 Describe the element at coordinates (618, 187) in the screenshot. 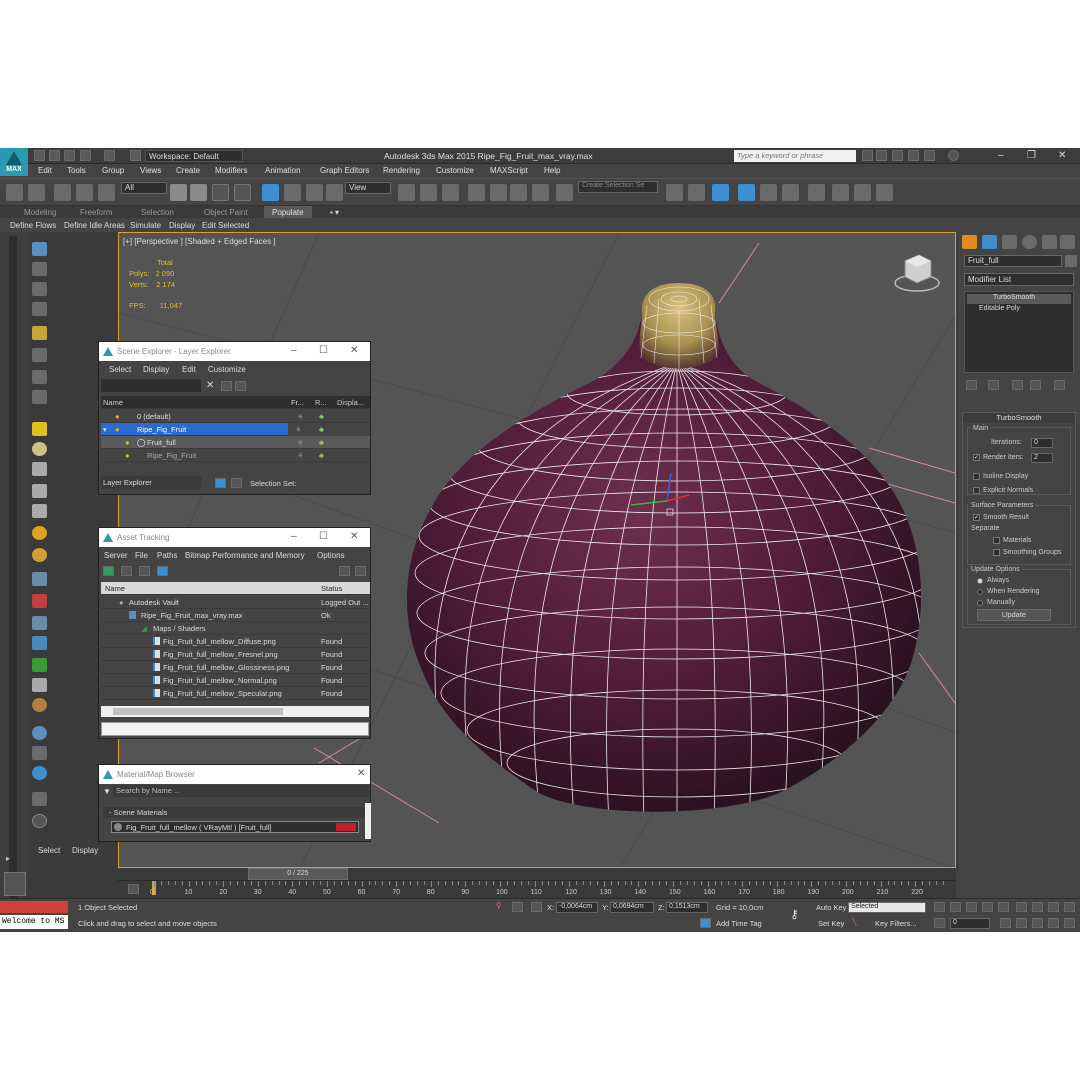

I see `named-selection-set-dropdown: Create Selection Se` at that location.